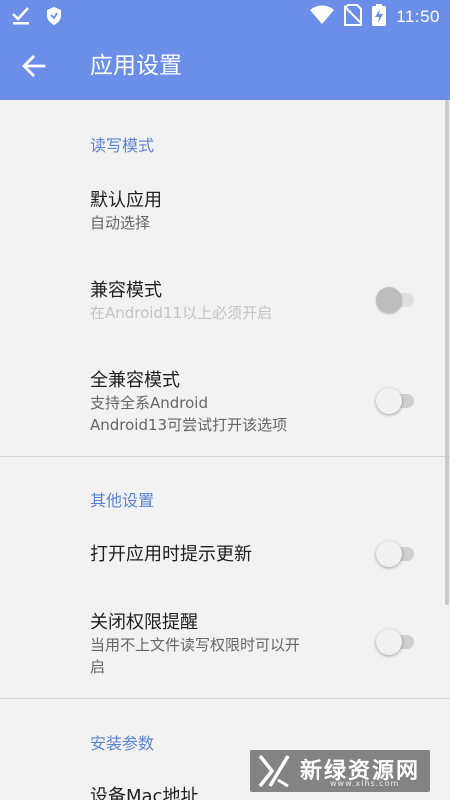 Image resolution: width=450 pixels, height=800 pixels. Describe the element at coordinates (144, 793) in the screenshot. I see `pref-title: 设备Mac地址` at that location.